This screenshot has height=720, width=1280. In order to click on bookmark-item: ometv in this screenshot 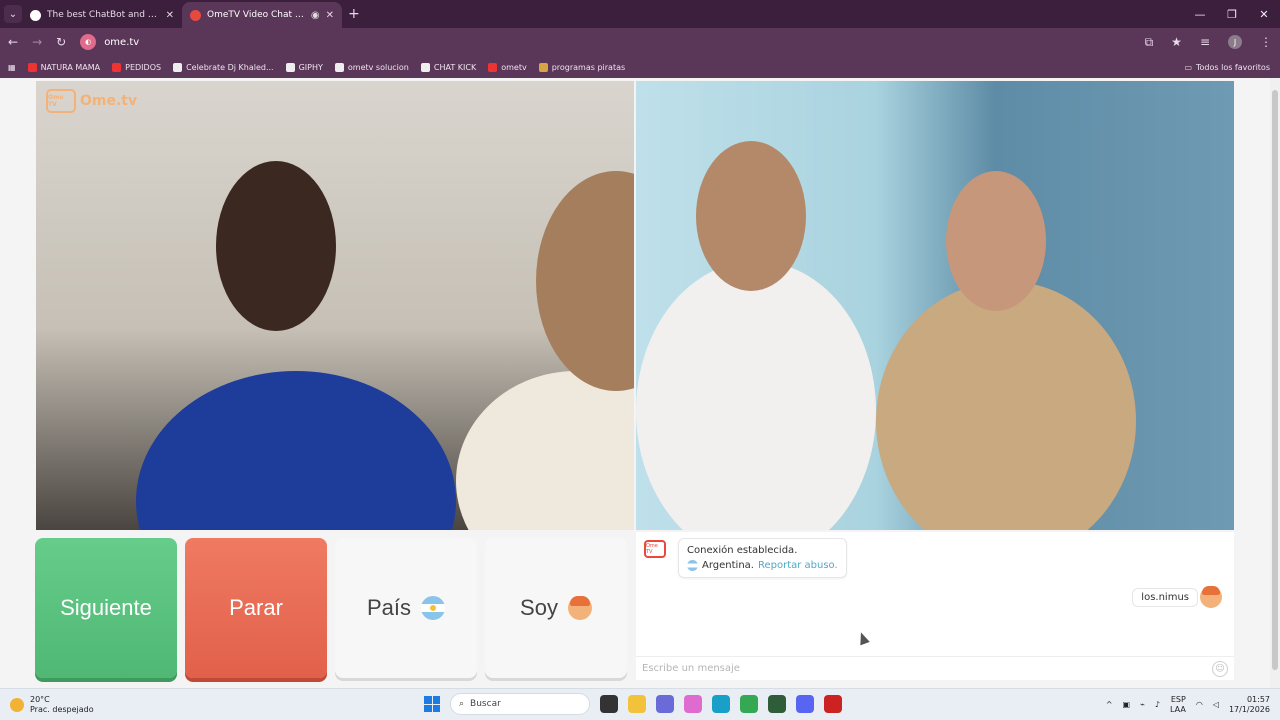, I will do `click(507, 67)`.